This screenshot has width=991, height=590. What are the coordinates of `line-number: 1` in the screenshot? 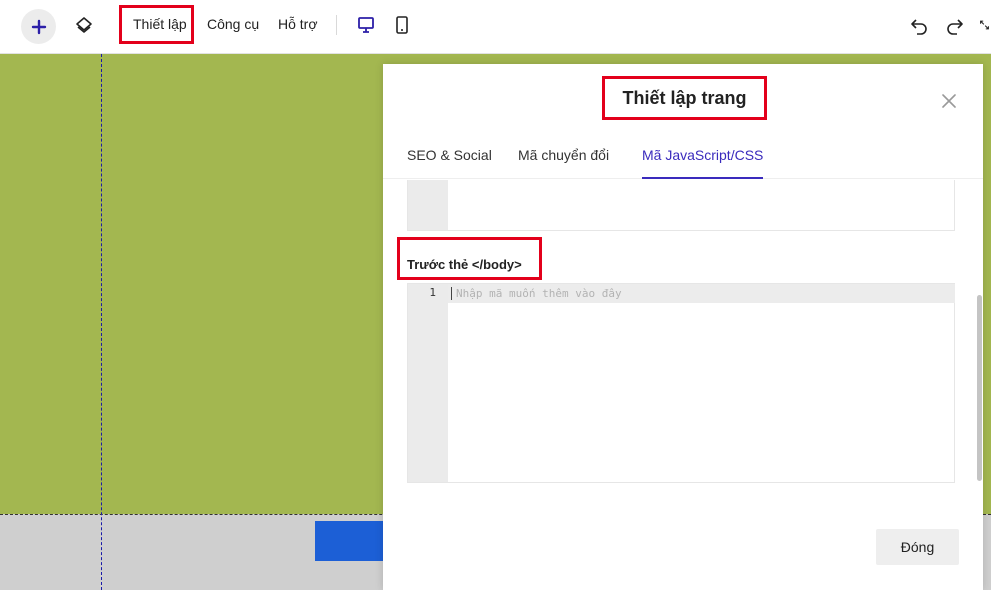 It's located at (432, 292).